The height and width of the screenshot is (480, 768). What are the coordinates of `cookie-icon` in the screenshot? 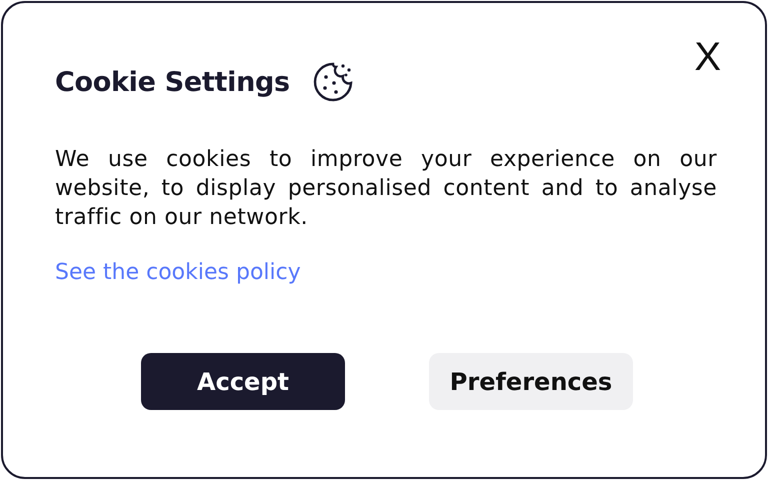 It's located at (333, 82).